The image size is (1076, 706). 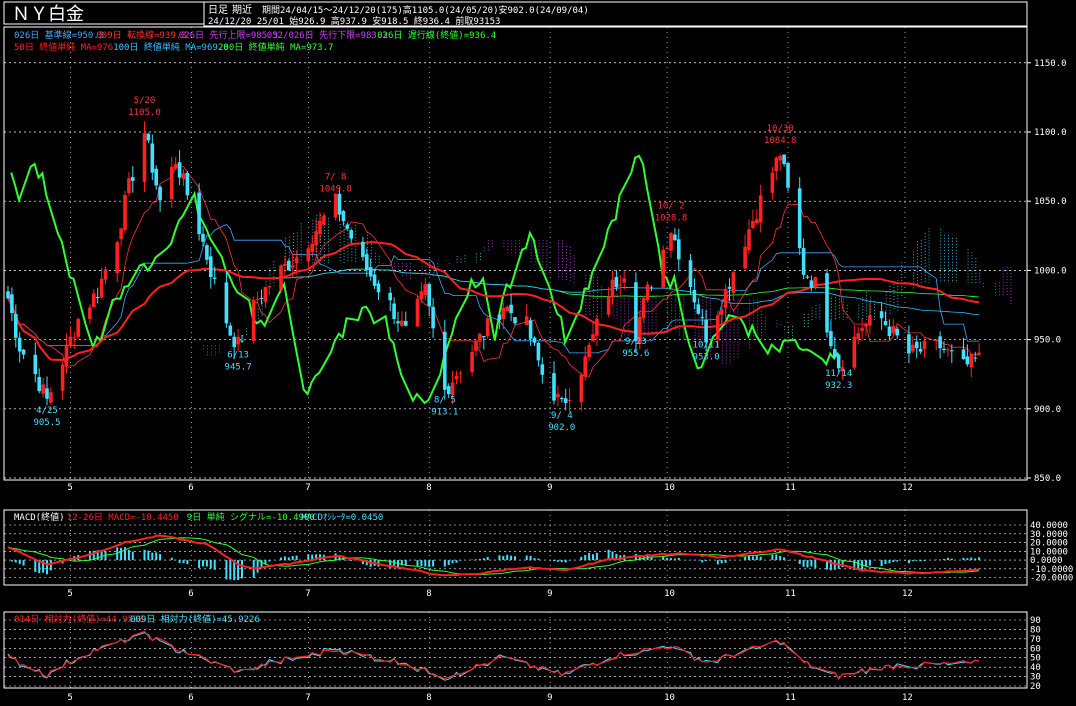 I want to click on annotation-date: 8/ 5, so click(x=445, y=401).